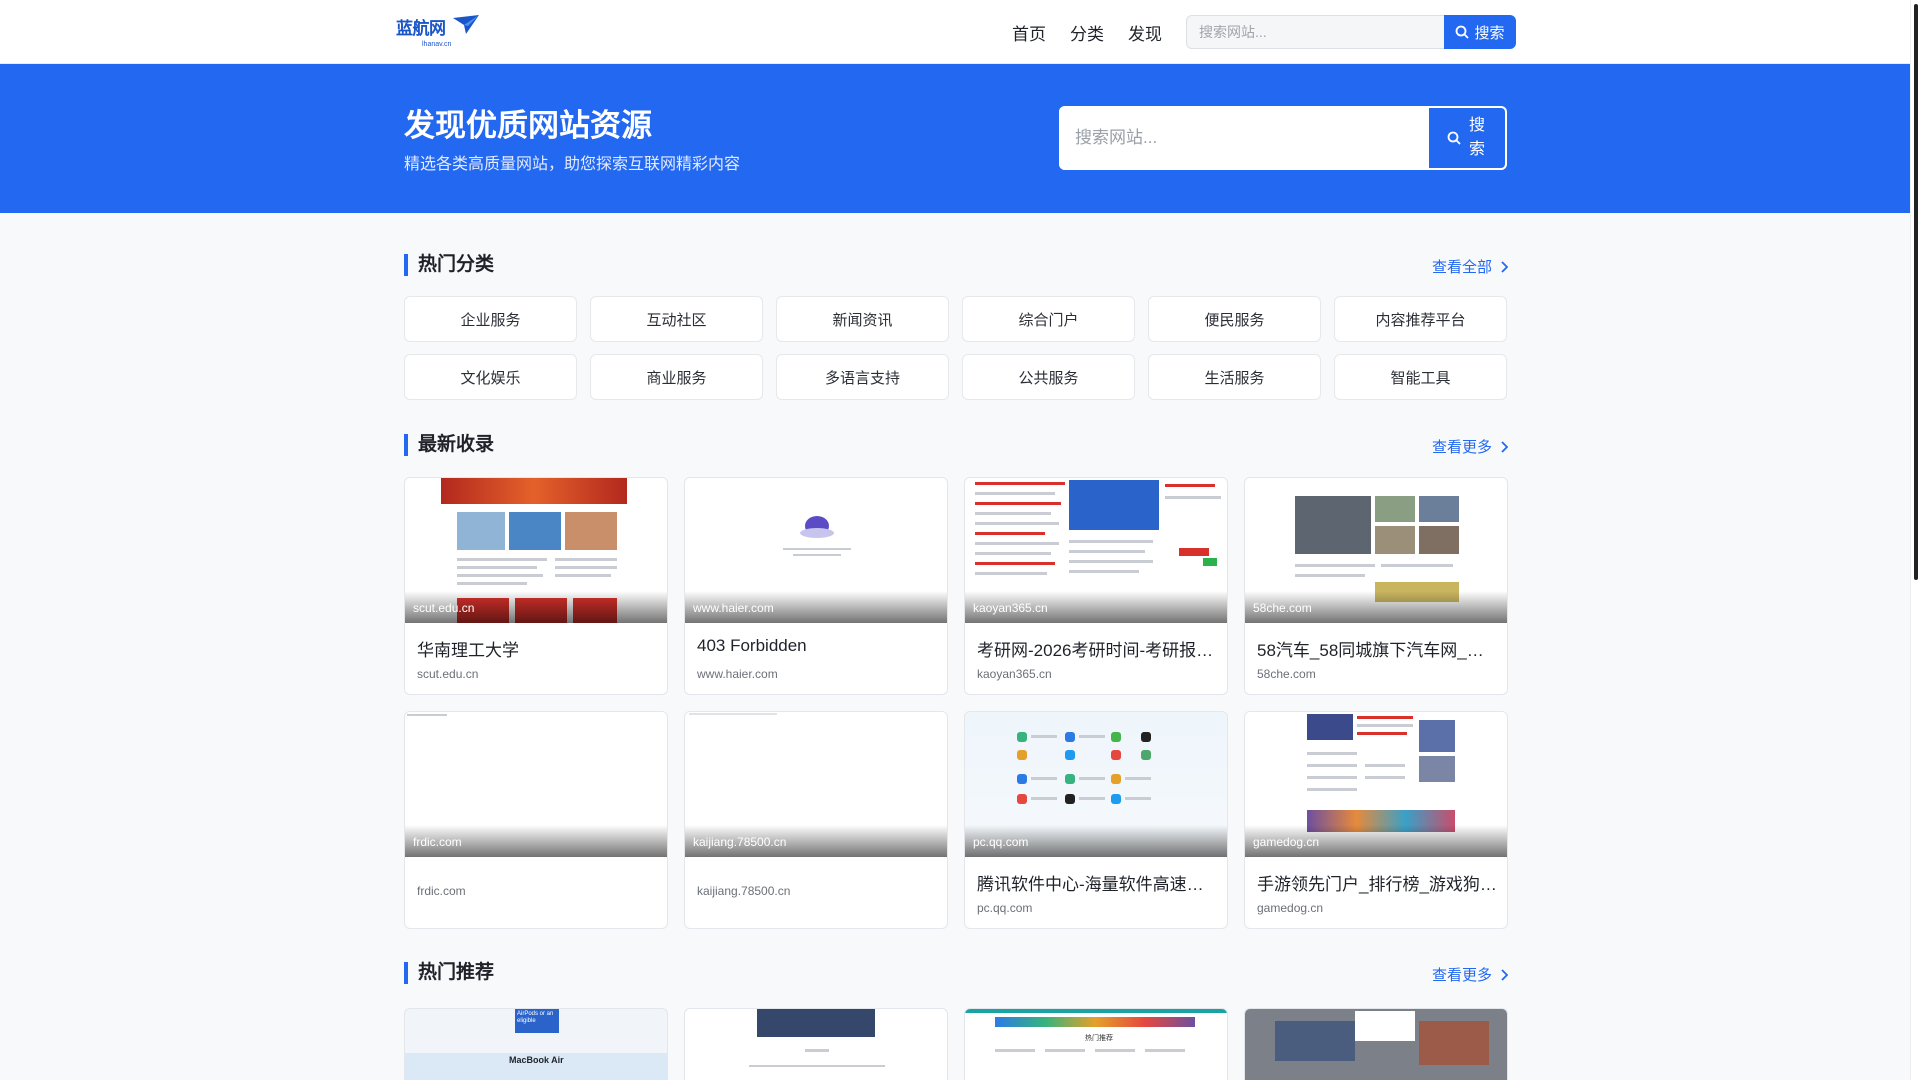  I want to click on site-thumbnail: www.haier.com, so click(816, 550).